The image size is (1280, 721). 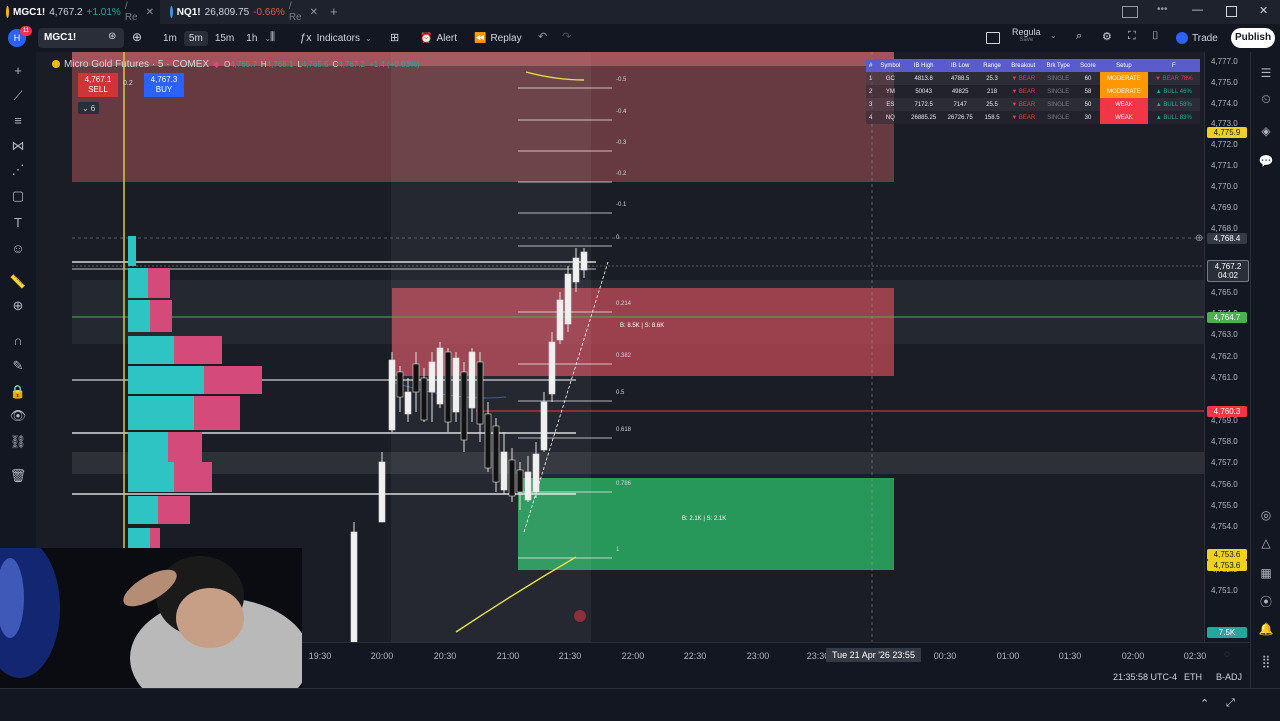 I want to click on table-cell: WEAK, so click(x=1124, y=104).